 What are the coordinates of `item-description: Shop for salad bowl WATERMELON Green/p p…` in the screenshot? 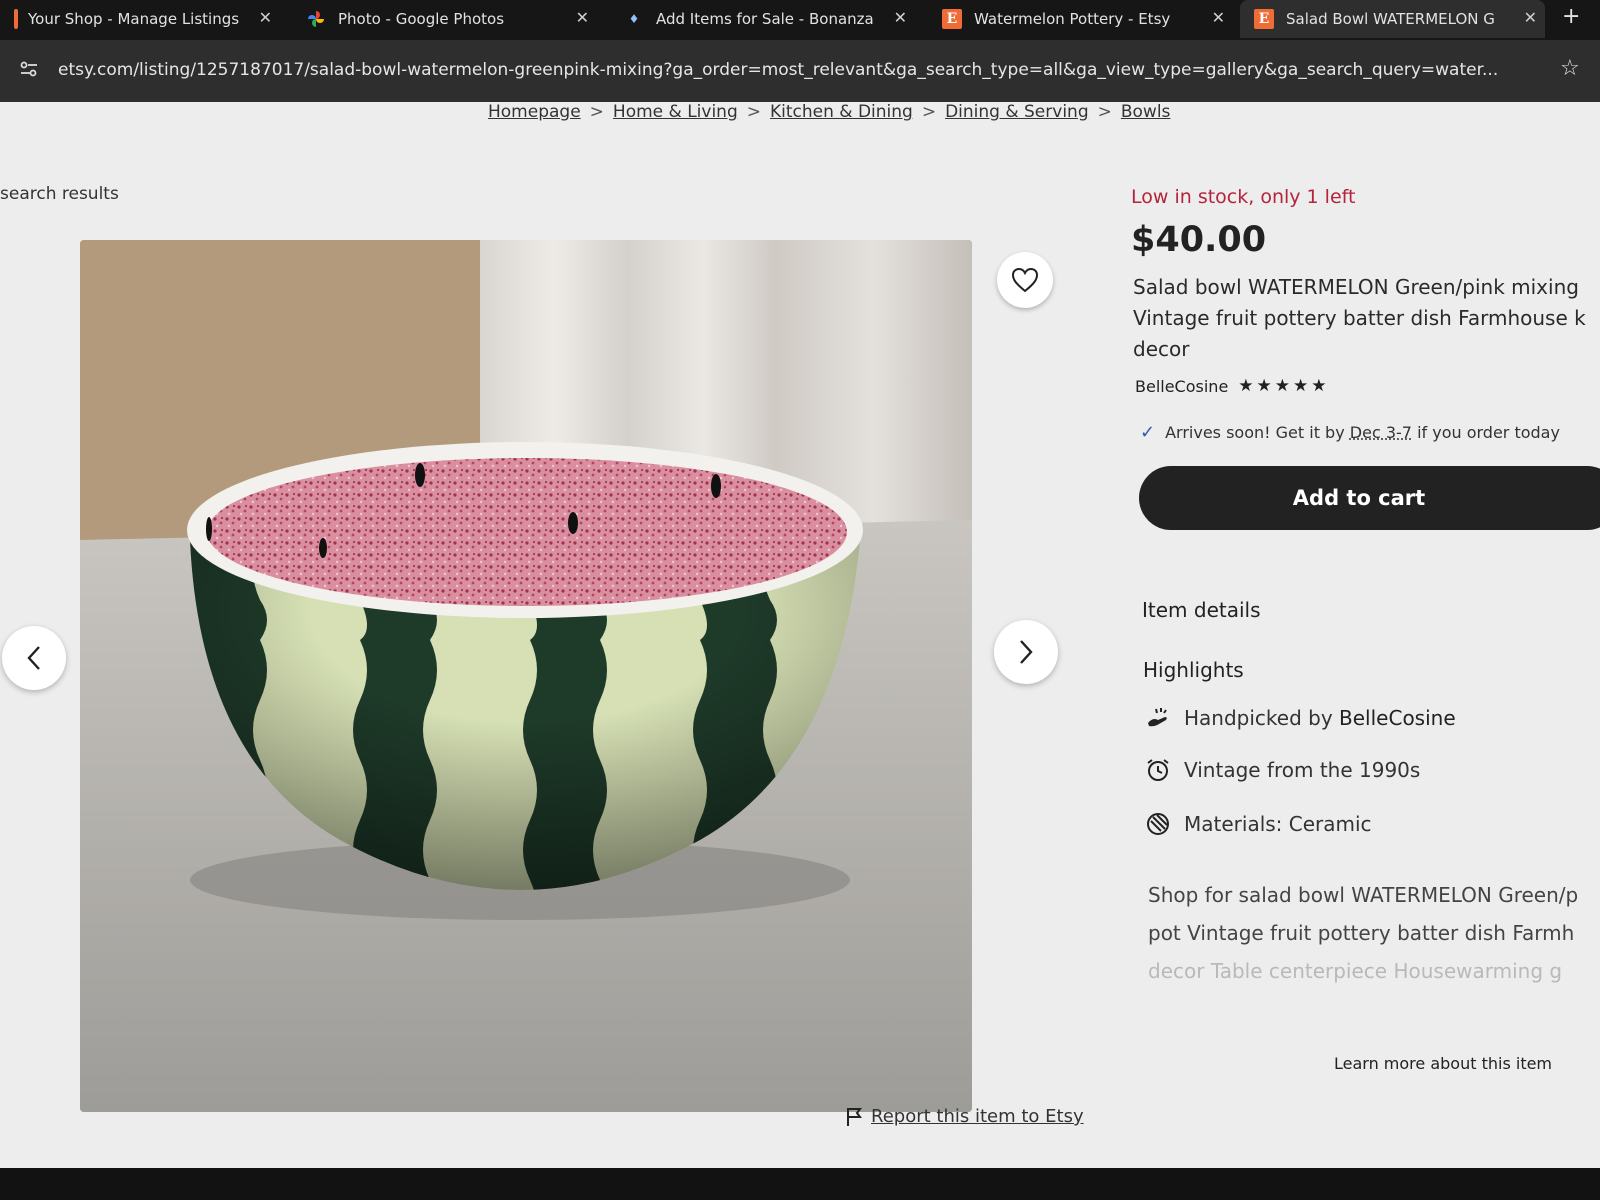 It's located at (1374, 933).